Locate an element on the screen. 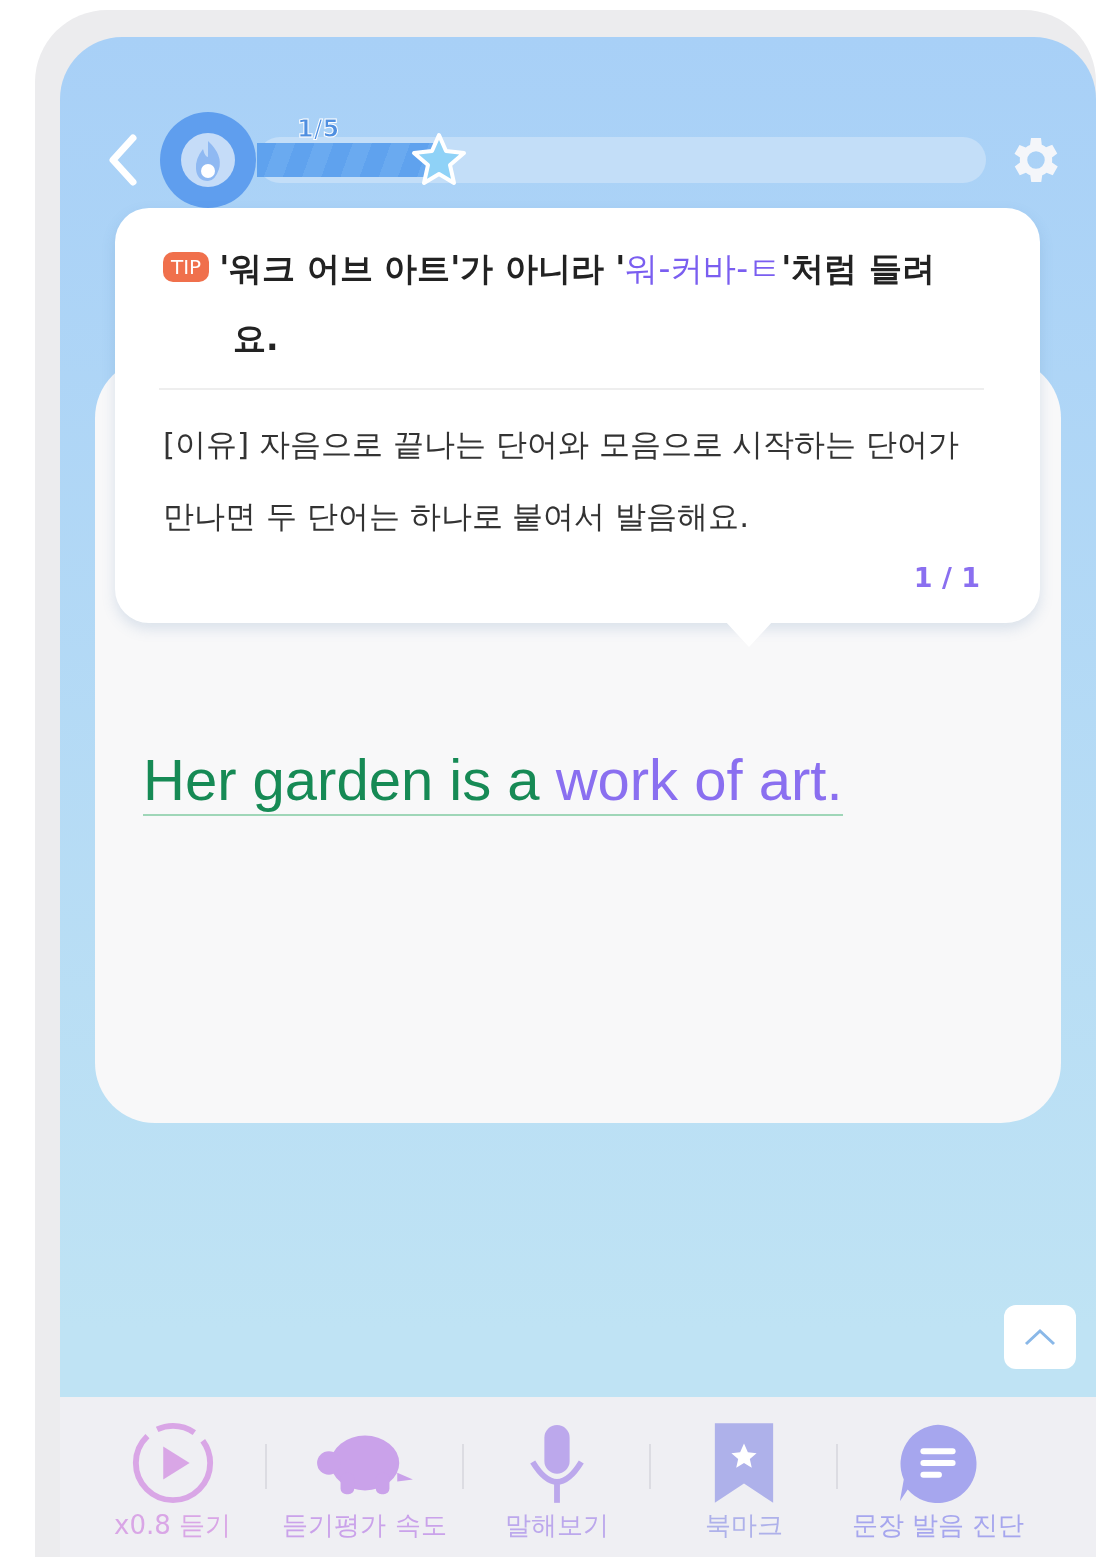  tip-headline: TIP '워크 어브 아트'가 아니라 '워-커바-ㅌ'처럼 들려요. is located at coordinates (571, 304).